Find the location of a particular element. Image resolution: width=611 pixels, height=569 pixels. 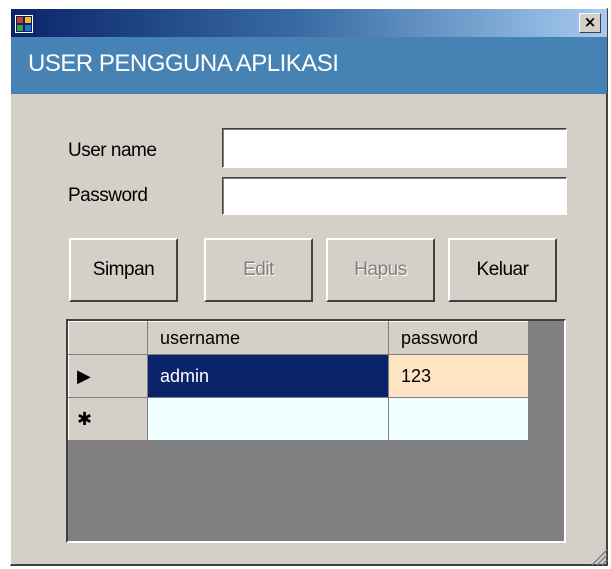

new-row: ✱ is located at coordinates (298, 419).